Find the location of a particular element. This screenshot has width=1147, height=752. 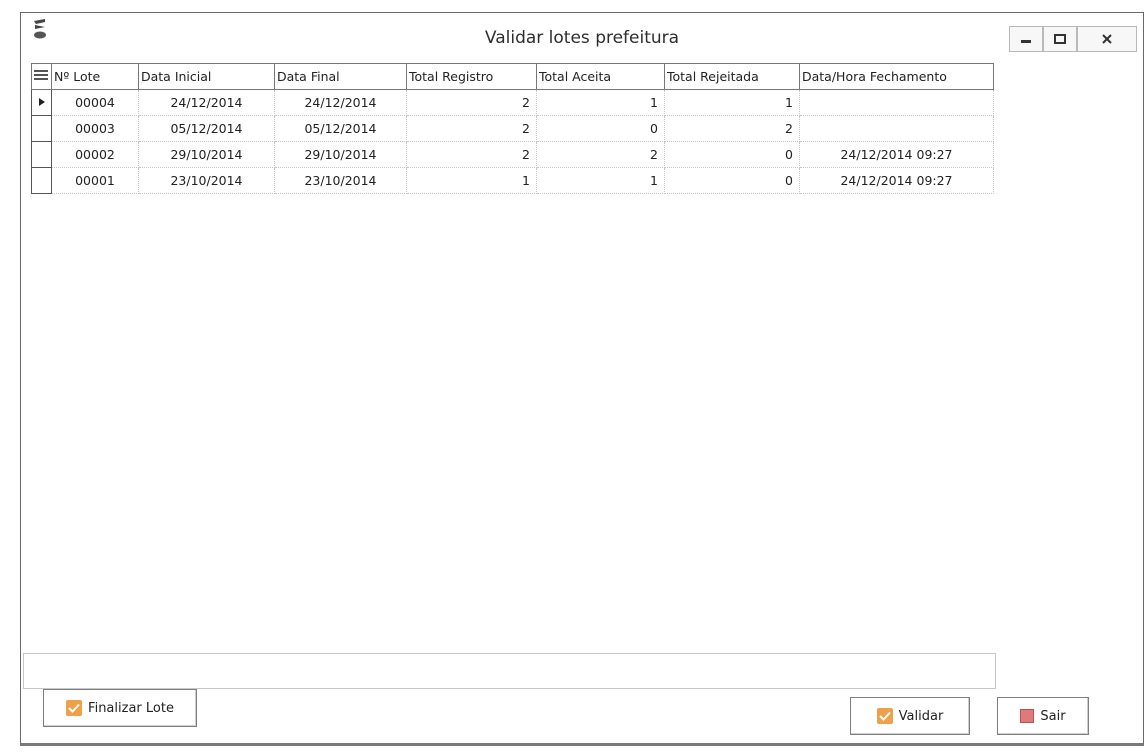

cell-data-final: 24/12/2014 is located at coordinates (340, 102).